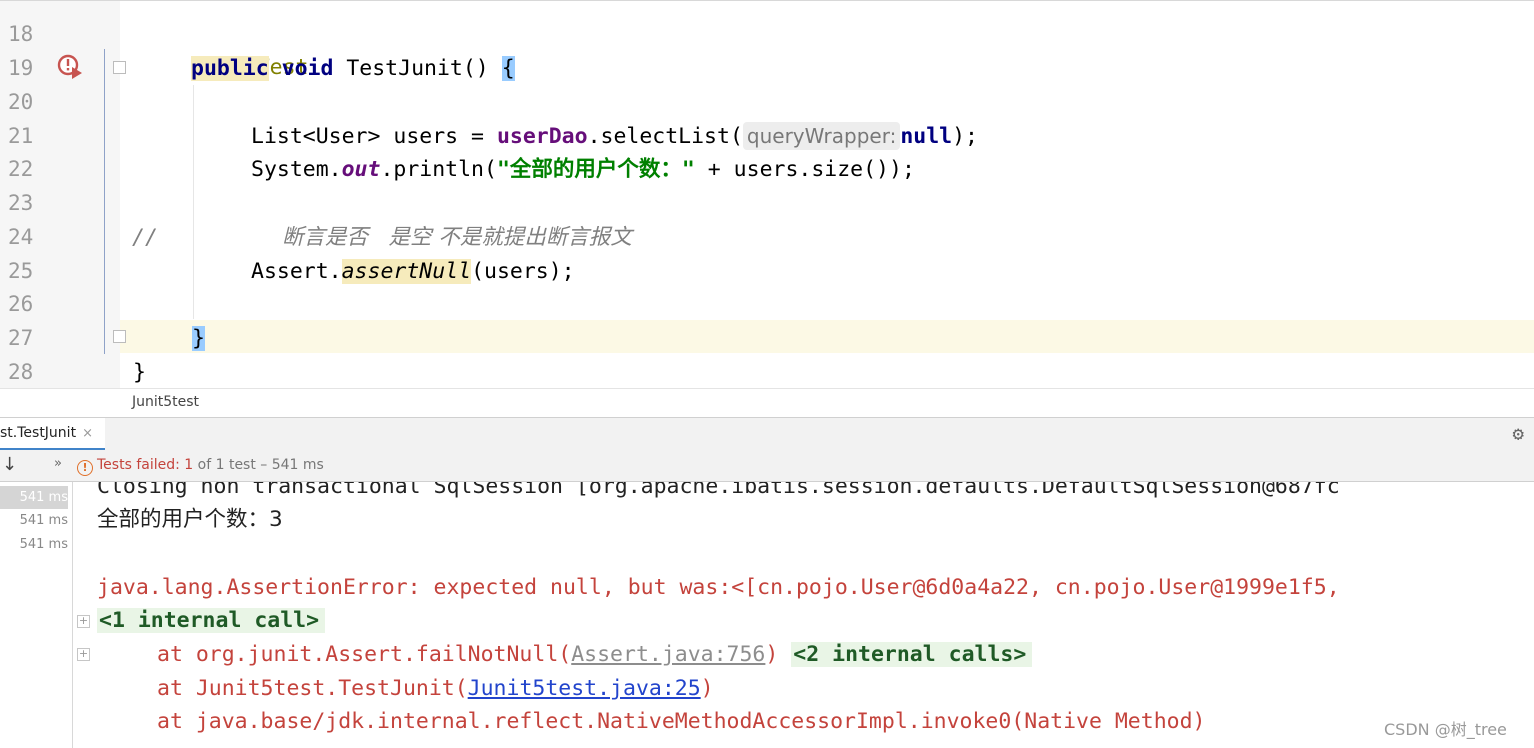  Describe the element at coordinates (9, 464) in the screenshot. I see `arrow-down-icon: ↓` at that location.